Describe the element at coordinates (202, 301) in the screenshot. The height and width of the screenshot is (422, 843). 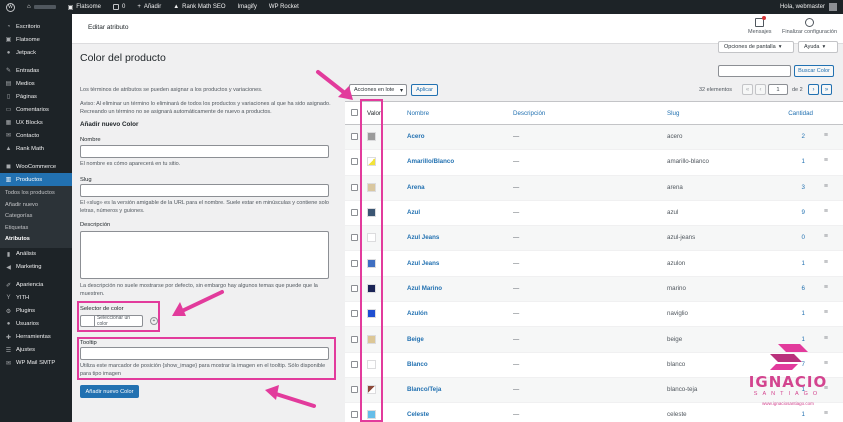
I see `arrow-to-color-picker` at that location.